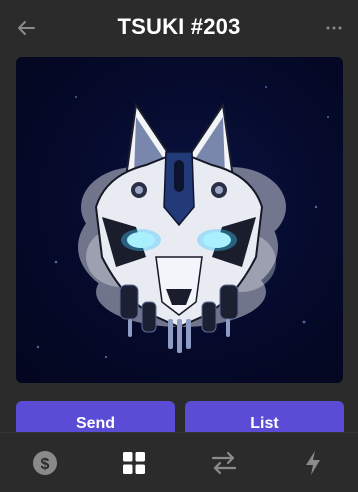 Image resolution: width=358 pixels, height=492 pixels. I want to click on list-button-label: List, so click(264, 423).